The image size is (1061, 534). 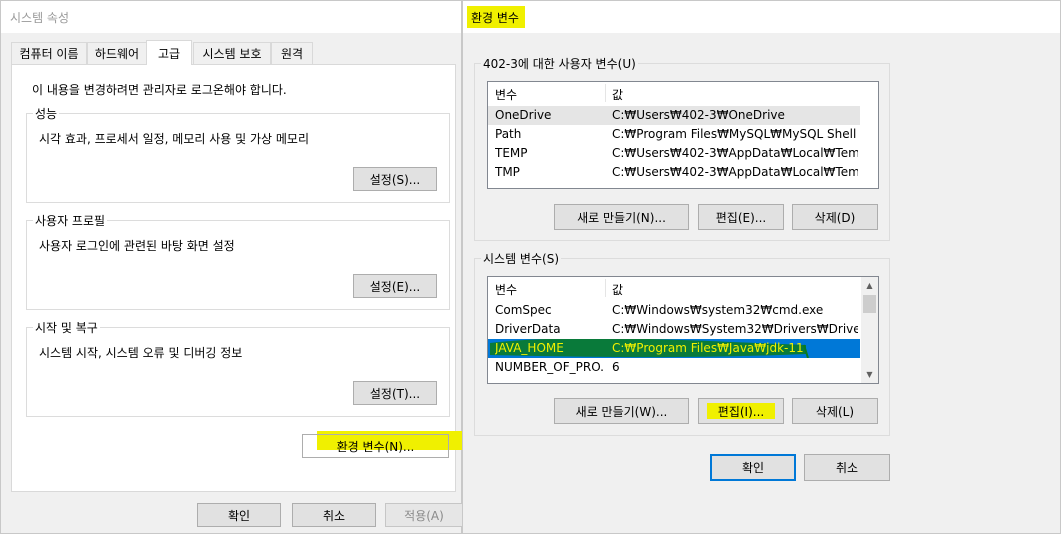 I want to click on scroll-thumb, so click(x=869, y=304).